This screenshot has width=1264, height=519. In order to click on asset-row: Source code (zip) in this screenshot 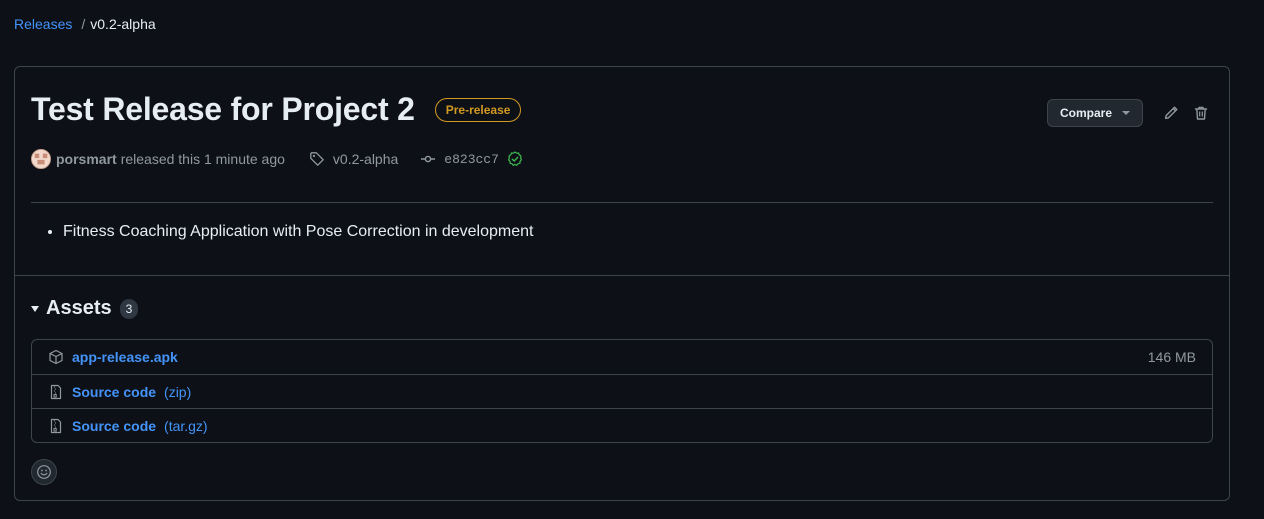, I will do `click(622, 391)`.